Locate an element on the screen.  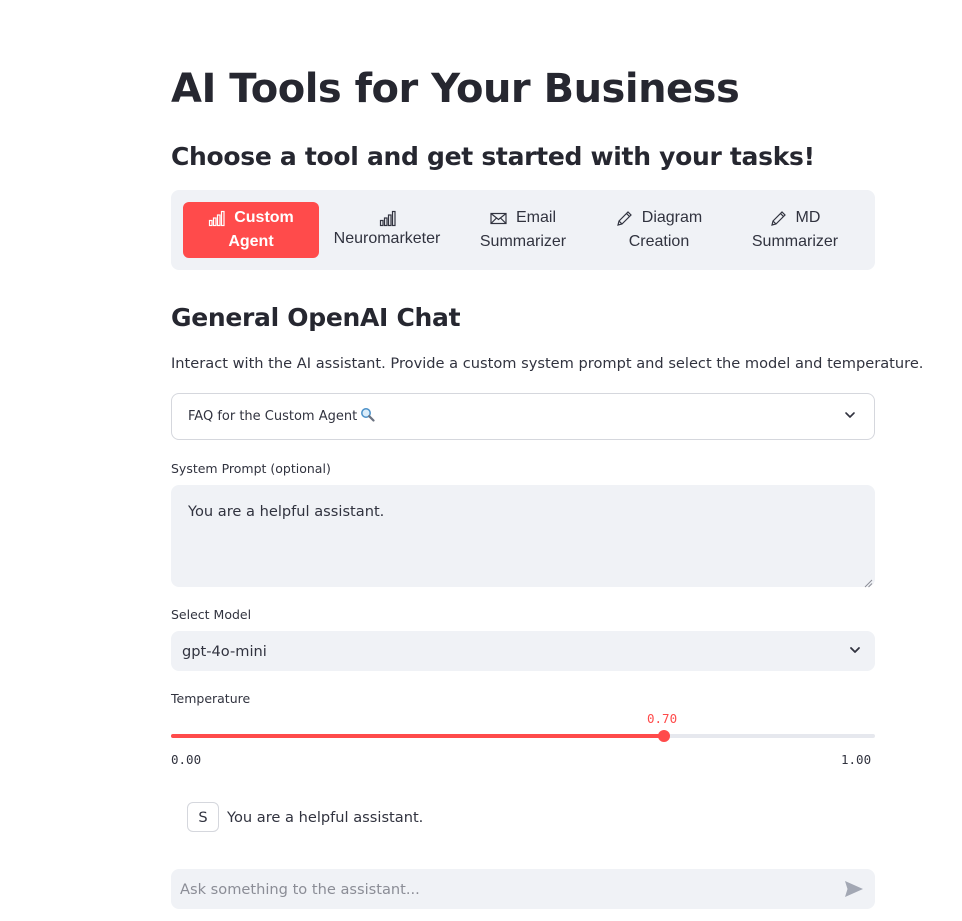
chat-input-container is located at coordinates (523, 889).